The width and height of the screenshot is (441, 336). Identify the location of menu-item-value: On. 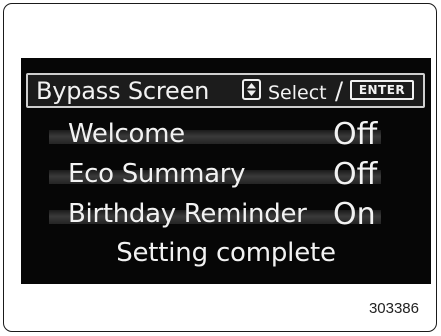
(354, 214).